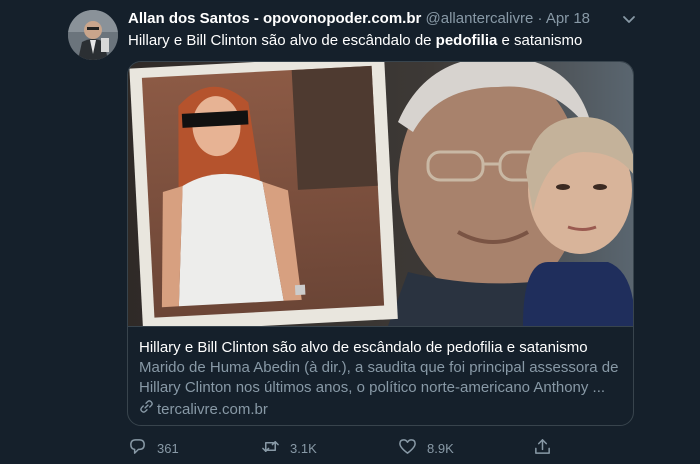 The width and height of the screenshot is (700, 464). I want to click on retweet-icon, so click(270, 448).